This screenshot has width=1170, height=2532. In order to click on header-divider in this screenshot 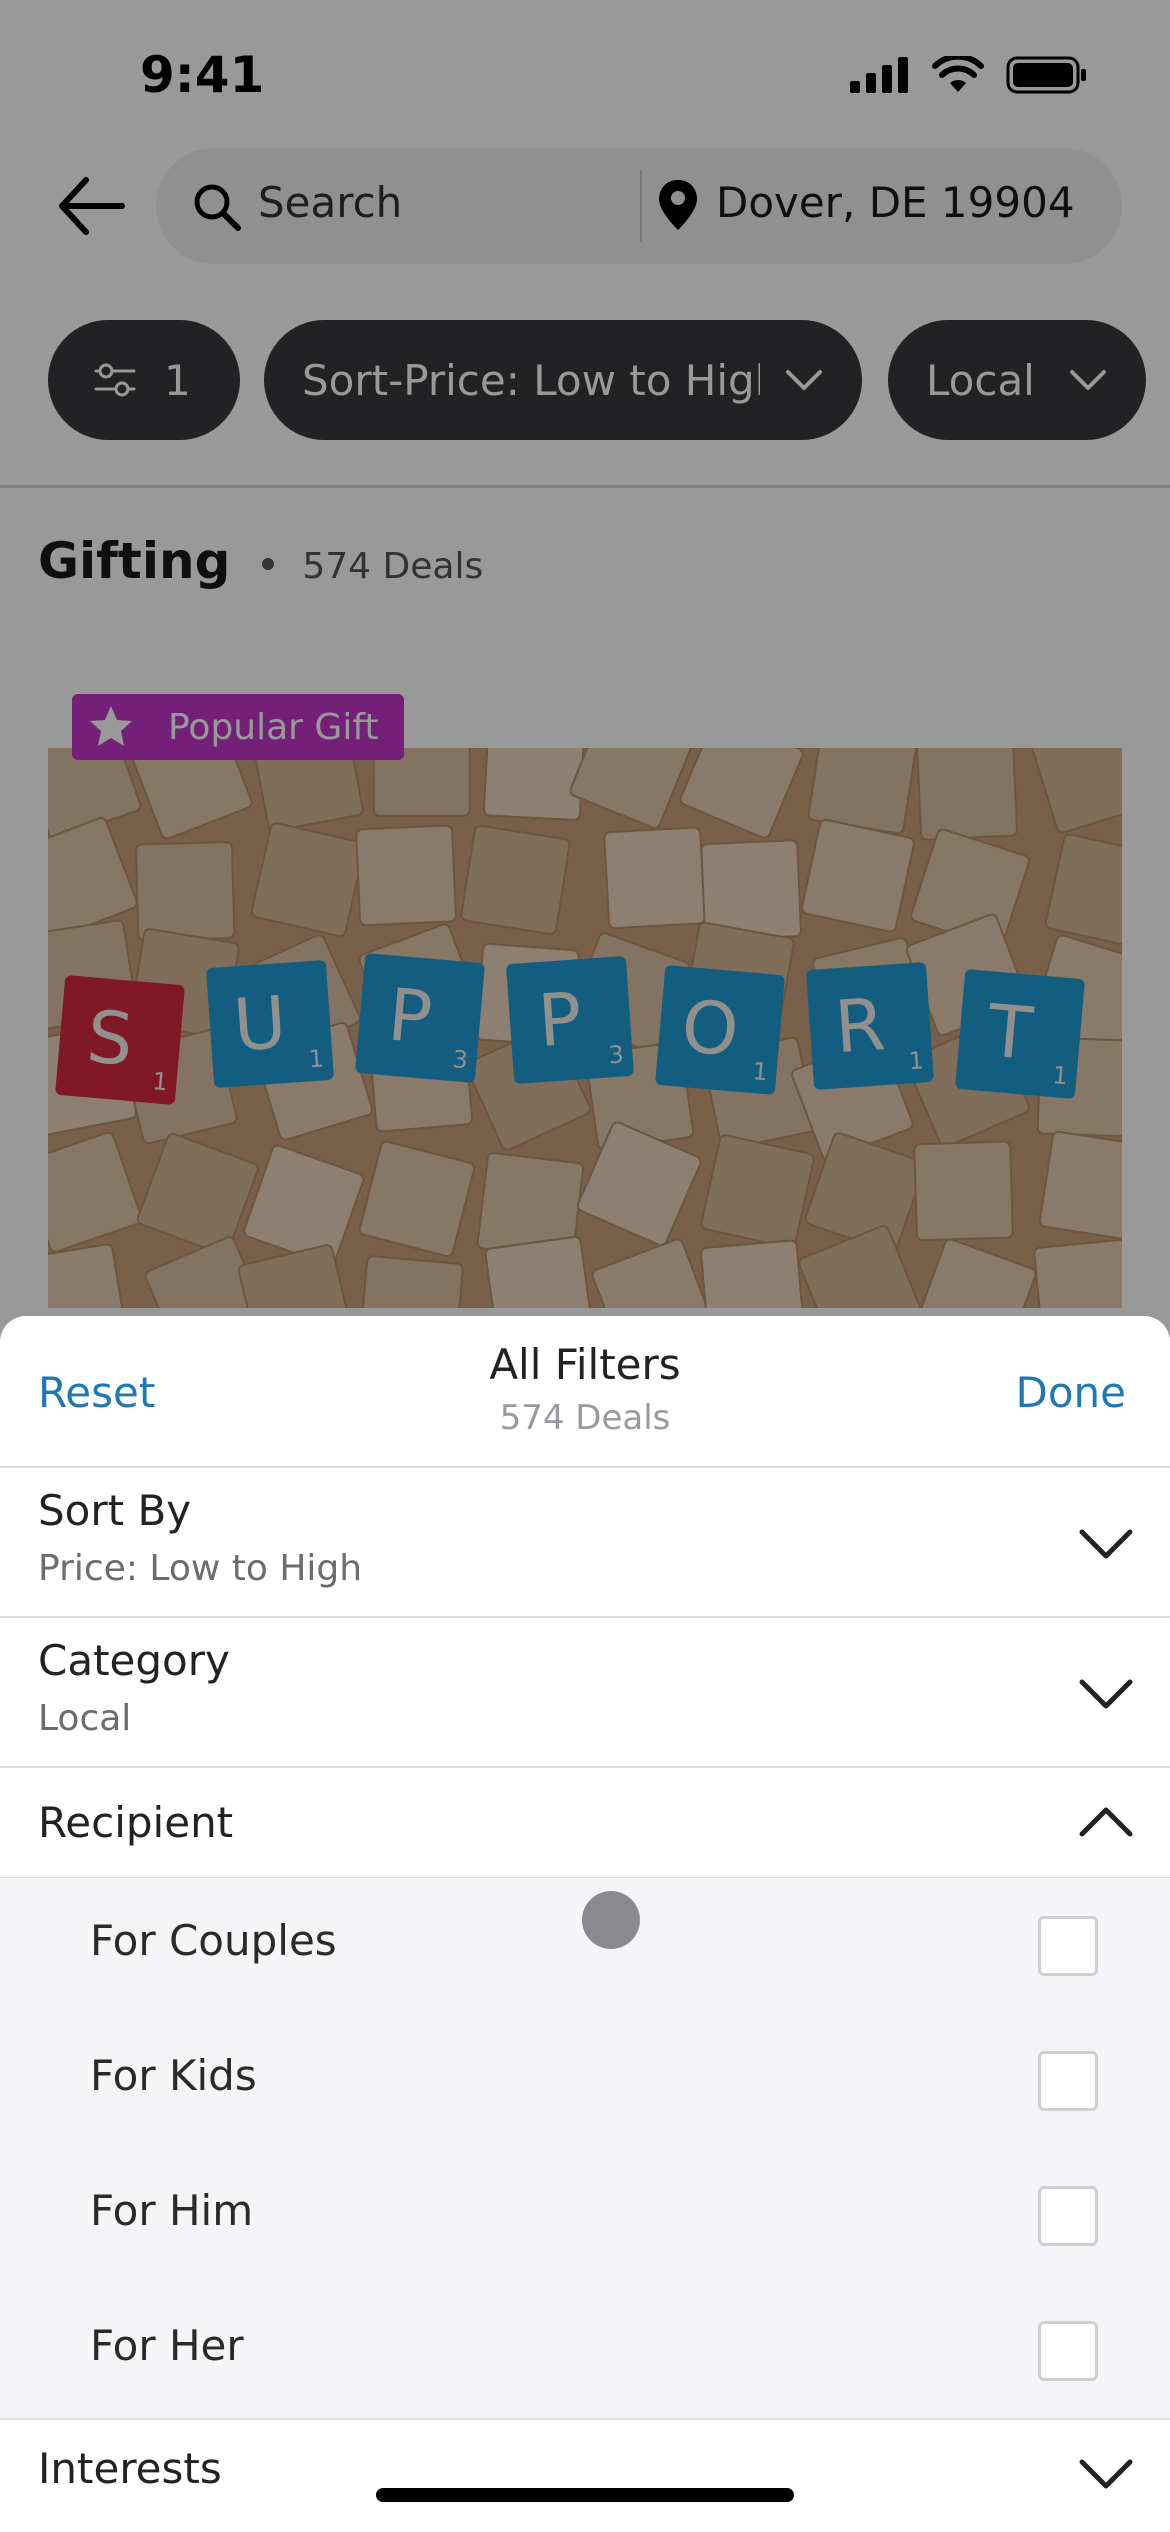, I will do `click(585, 486)`.